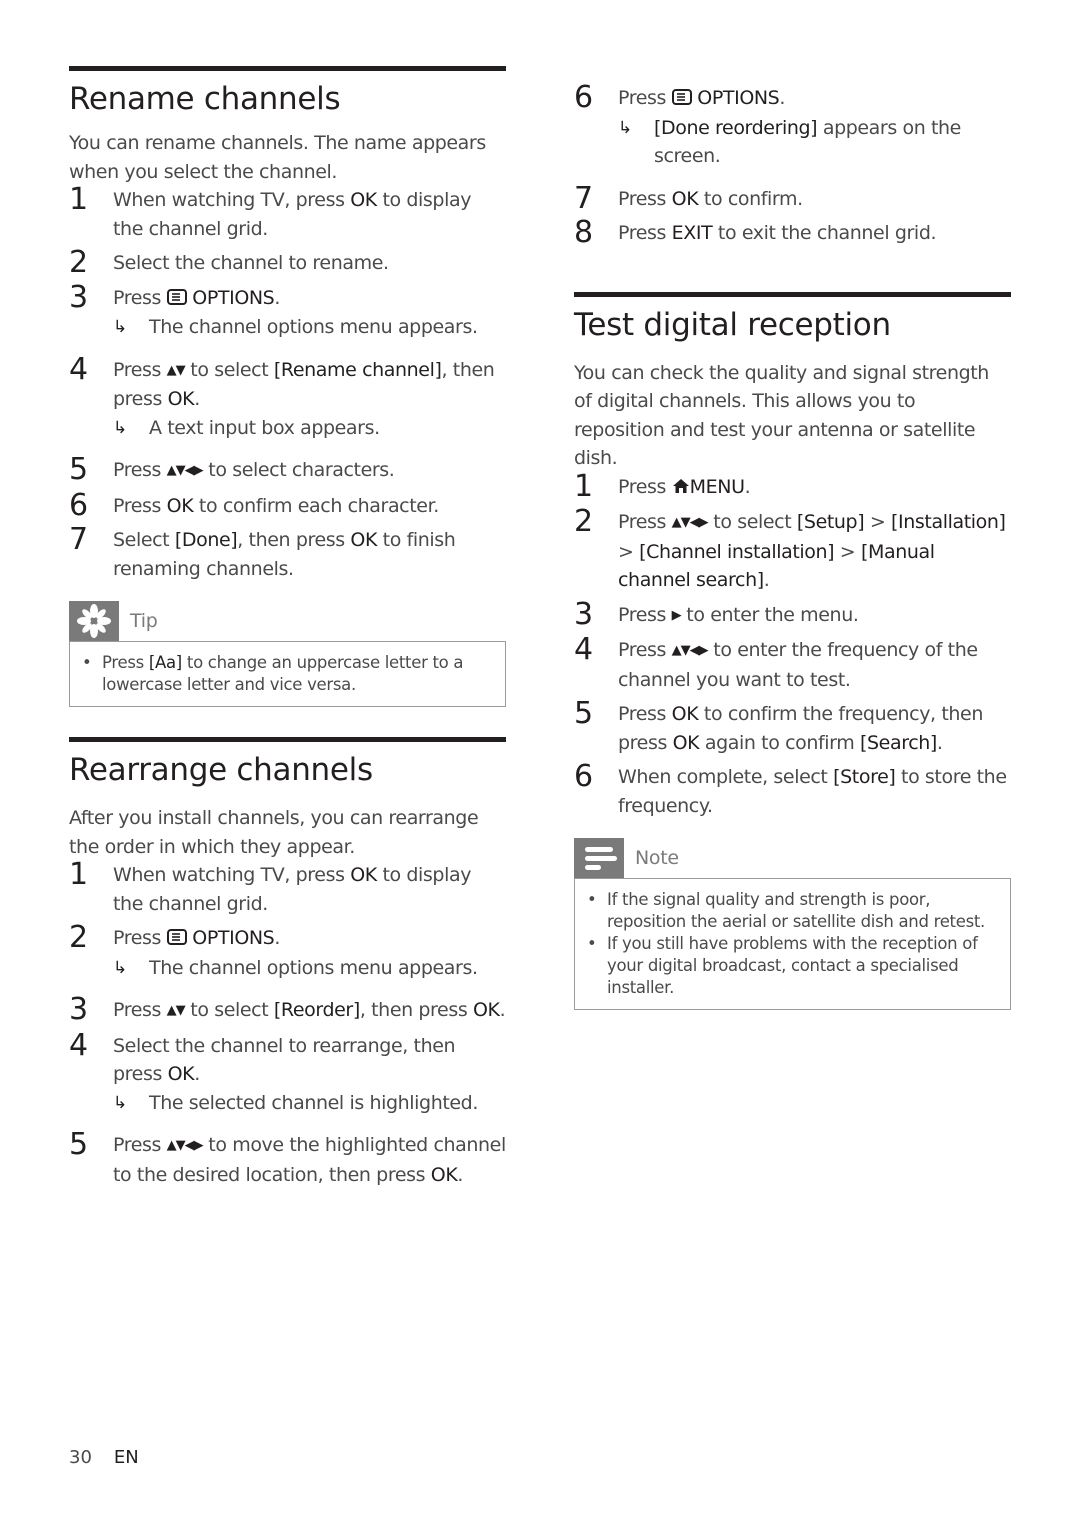  I want to click on key-options: OPTIONS, so click(233, 938).